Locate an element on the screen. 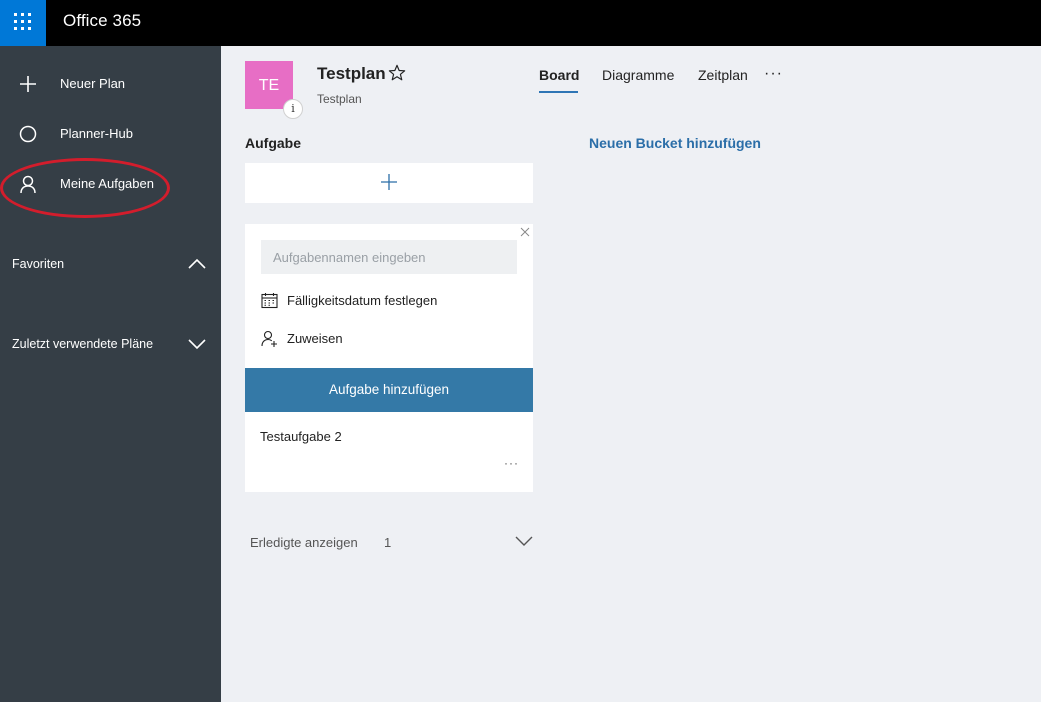  task-card-title: Testaufgabe 2 is located at coordinates (301, 436).